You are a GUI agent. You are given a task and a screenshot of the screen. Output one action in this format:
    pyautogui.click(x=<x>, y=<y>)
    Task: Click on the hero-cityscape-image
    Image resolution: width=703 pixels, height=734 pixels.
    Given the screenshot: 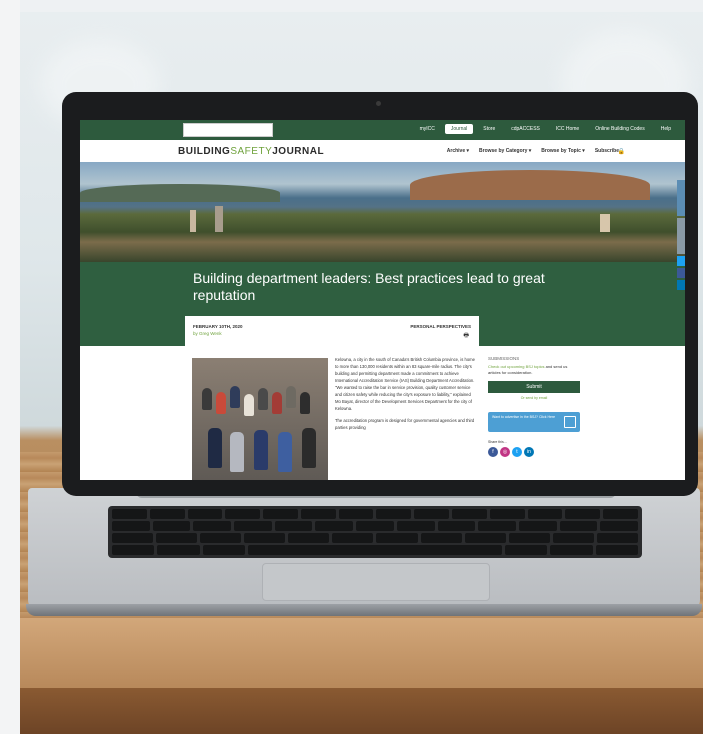 What is the action you would take?
    pyautogui.click(x=382, y=212)
    